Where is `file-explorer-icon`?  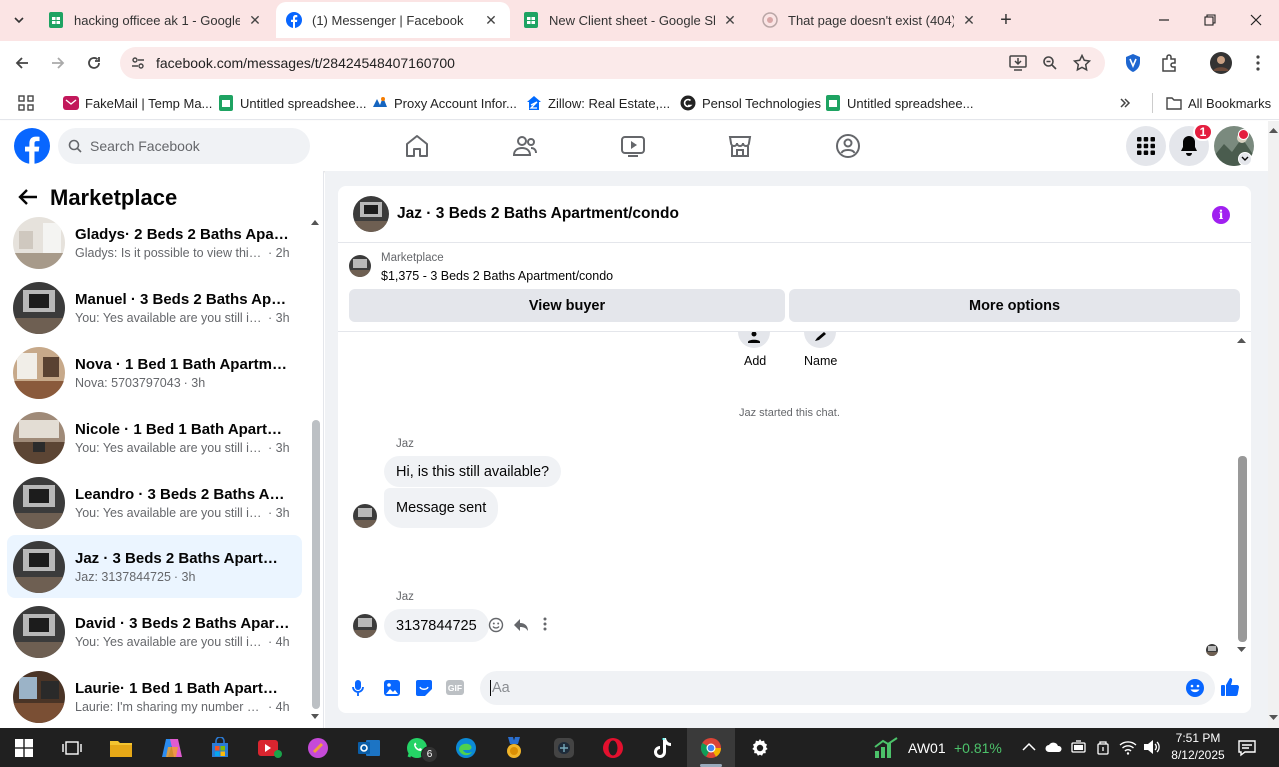
file-explorer-icon is located at coordinates (121, 748).